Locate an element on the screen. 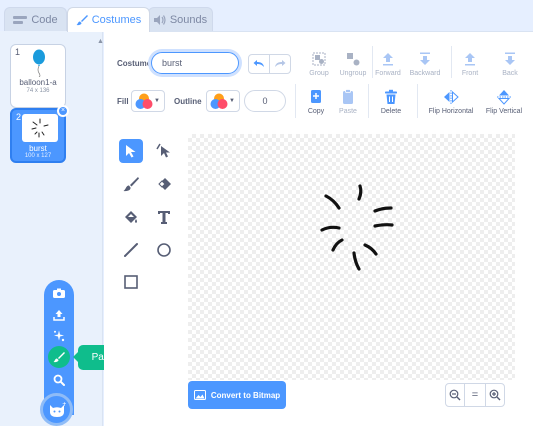 Image resolution: width=533 pixels, height=426 pixels. cat-face-icon: + is located at coordinates (57, 409).